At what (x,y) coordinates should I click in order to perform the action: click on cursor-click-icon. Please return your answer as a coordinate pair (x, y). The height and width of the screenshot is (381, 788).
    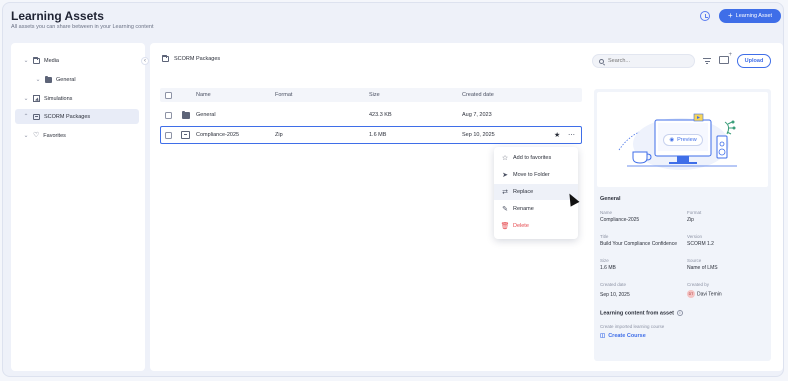
    Looking at the image, I should click on (36, 98).